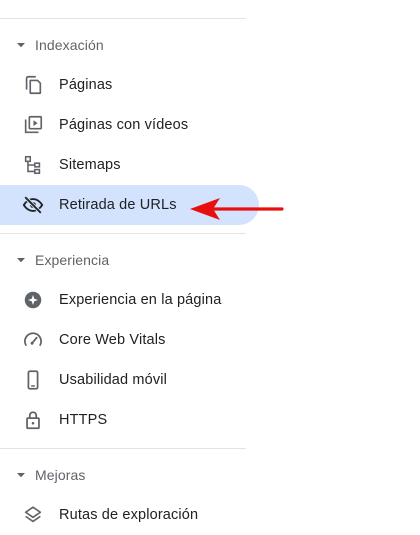  I want to click on section-title: Experiencia, so click(72, 260).